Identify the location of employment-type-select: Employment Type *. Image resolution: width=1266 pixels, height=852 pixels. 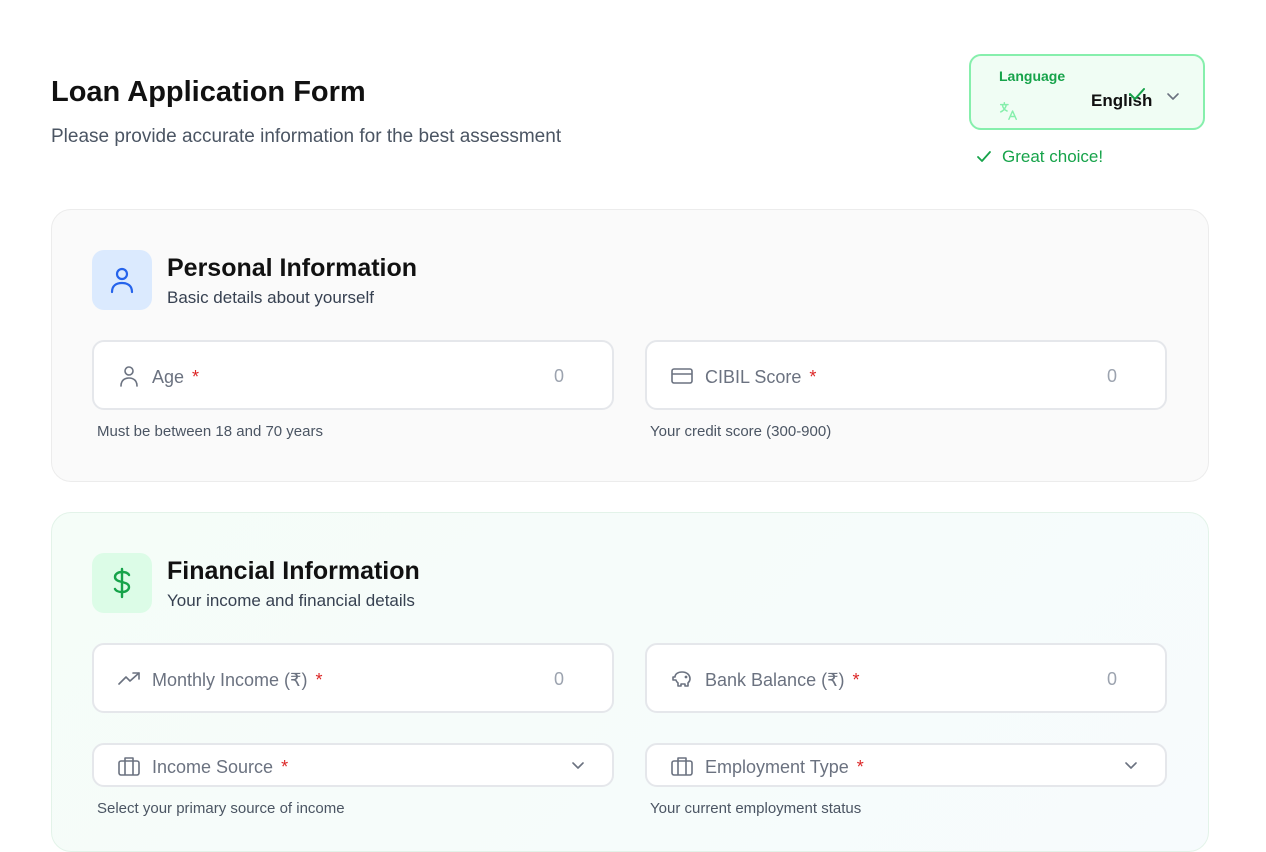
(906, 765).